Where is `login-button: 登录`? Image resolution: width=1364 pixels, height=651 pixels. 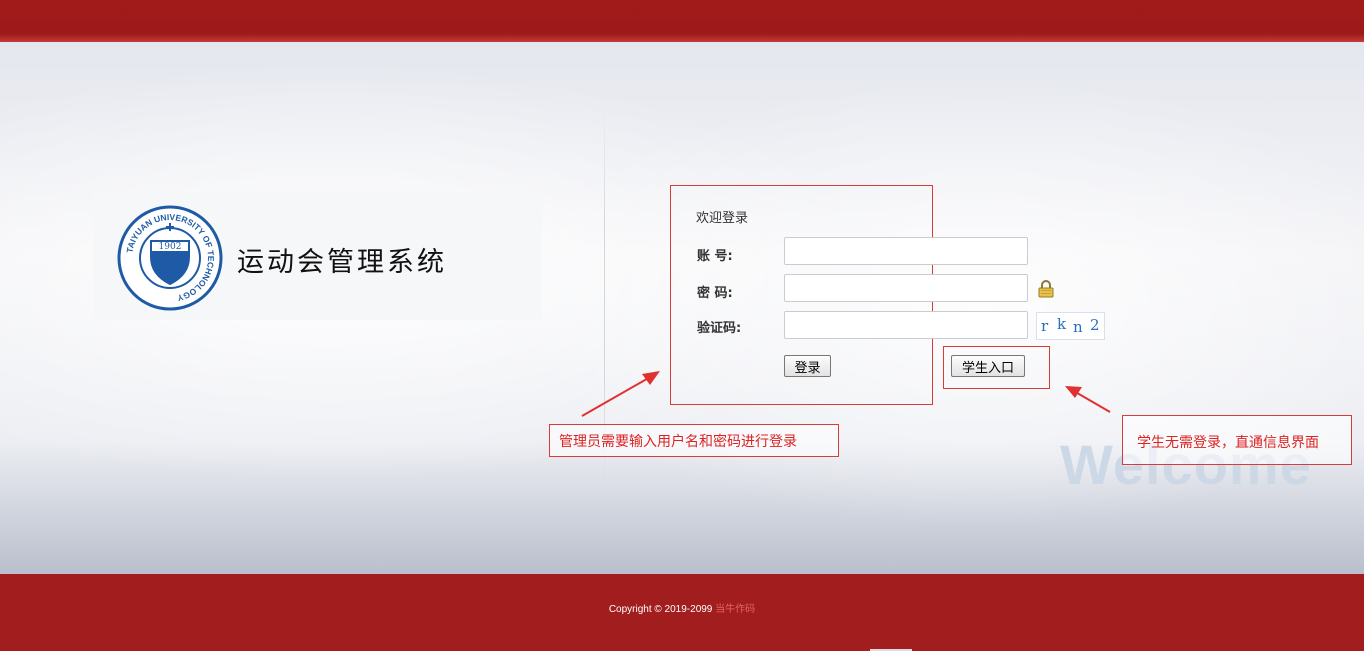 login-button: 登录 is located at coordinates (807, 366).